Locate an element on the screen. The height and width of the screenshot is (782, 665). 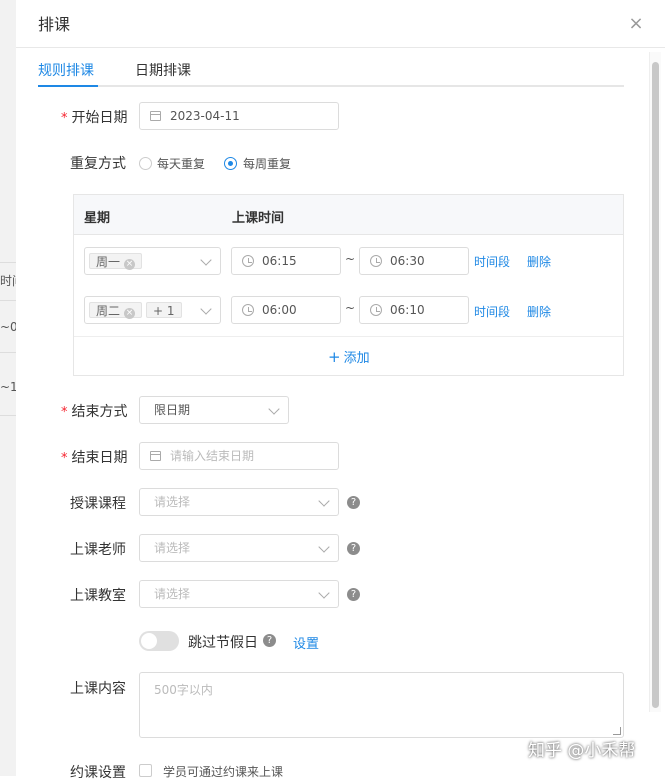
radio-weekly is located at coordinates (230, 163).